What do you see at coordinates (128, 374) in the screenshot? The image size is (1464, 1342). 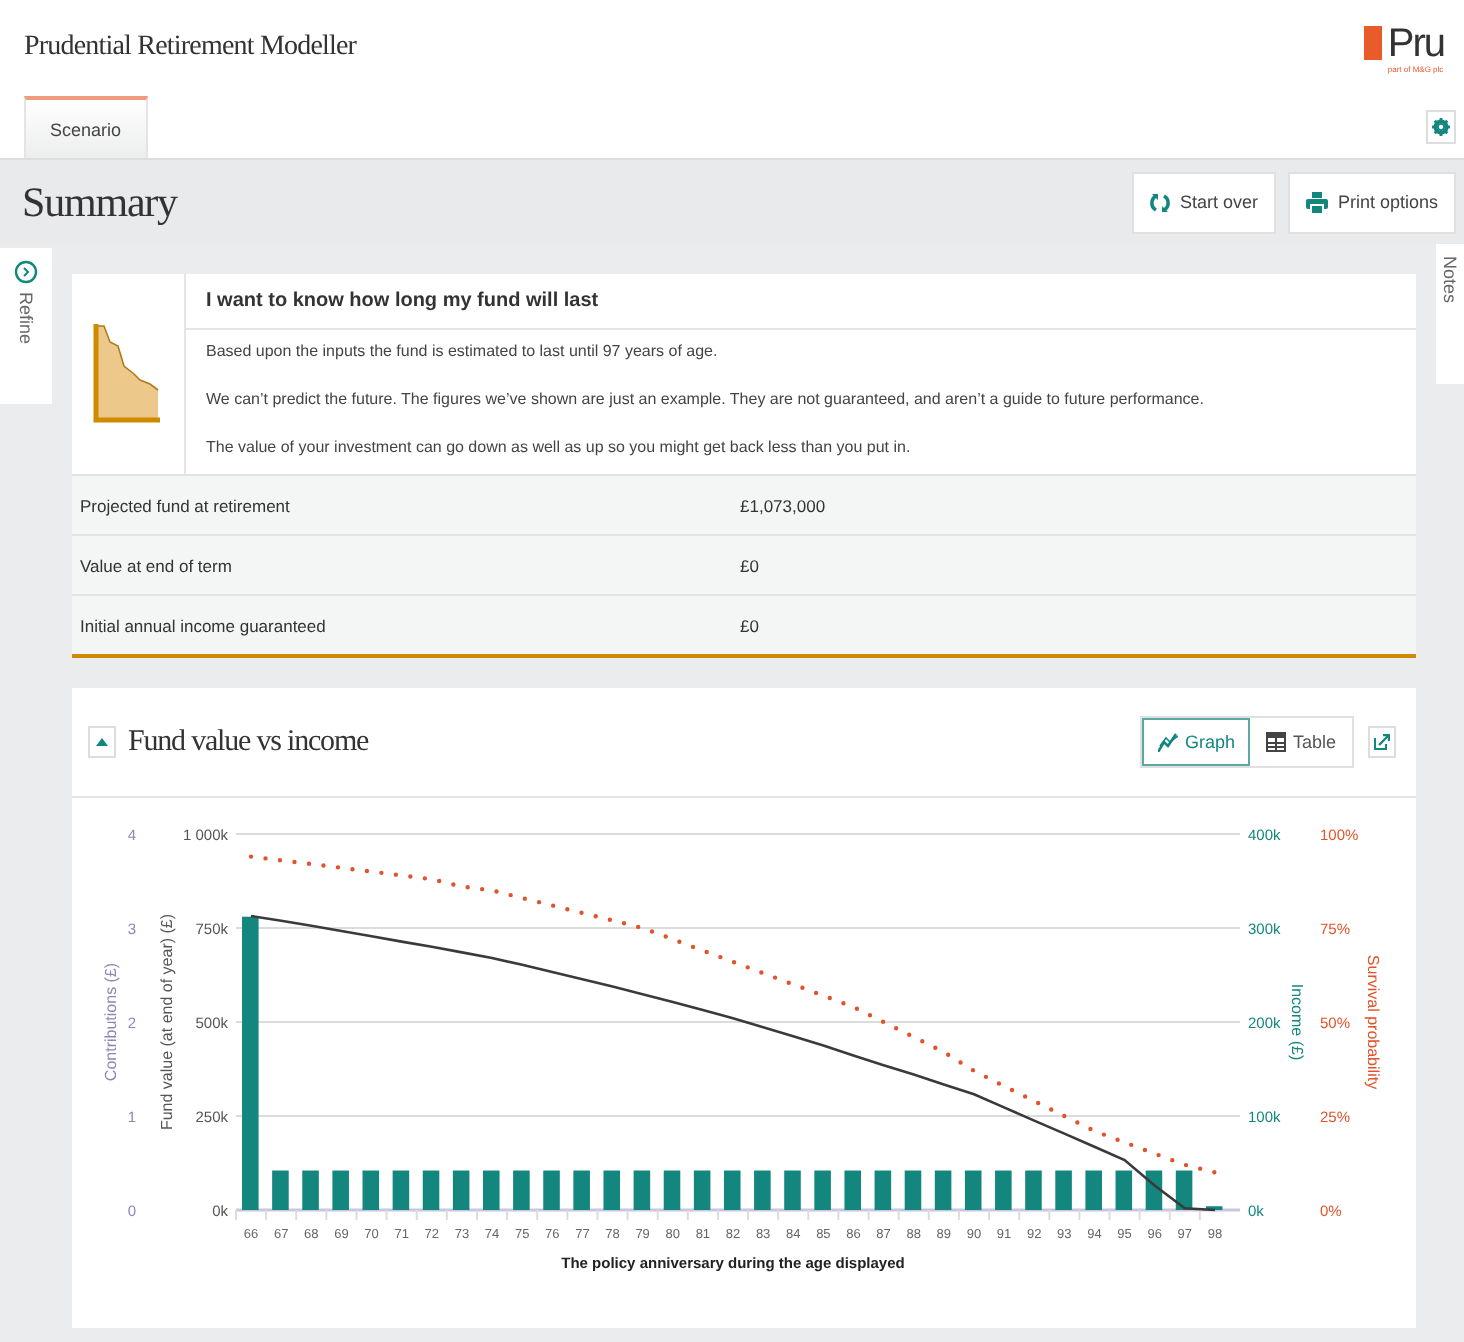 I see `declining-chart-icon` at bounding box center [128, 374].